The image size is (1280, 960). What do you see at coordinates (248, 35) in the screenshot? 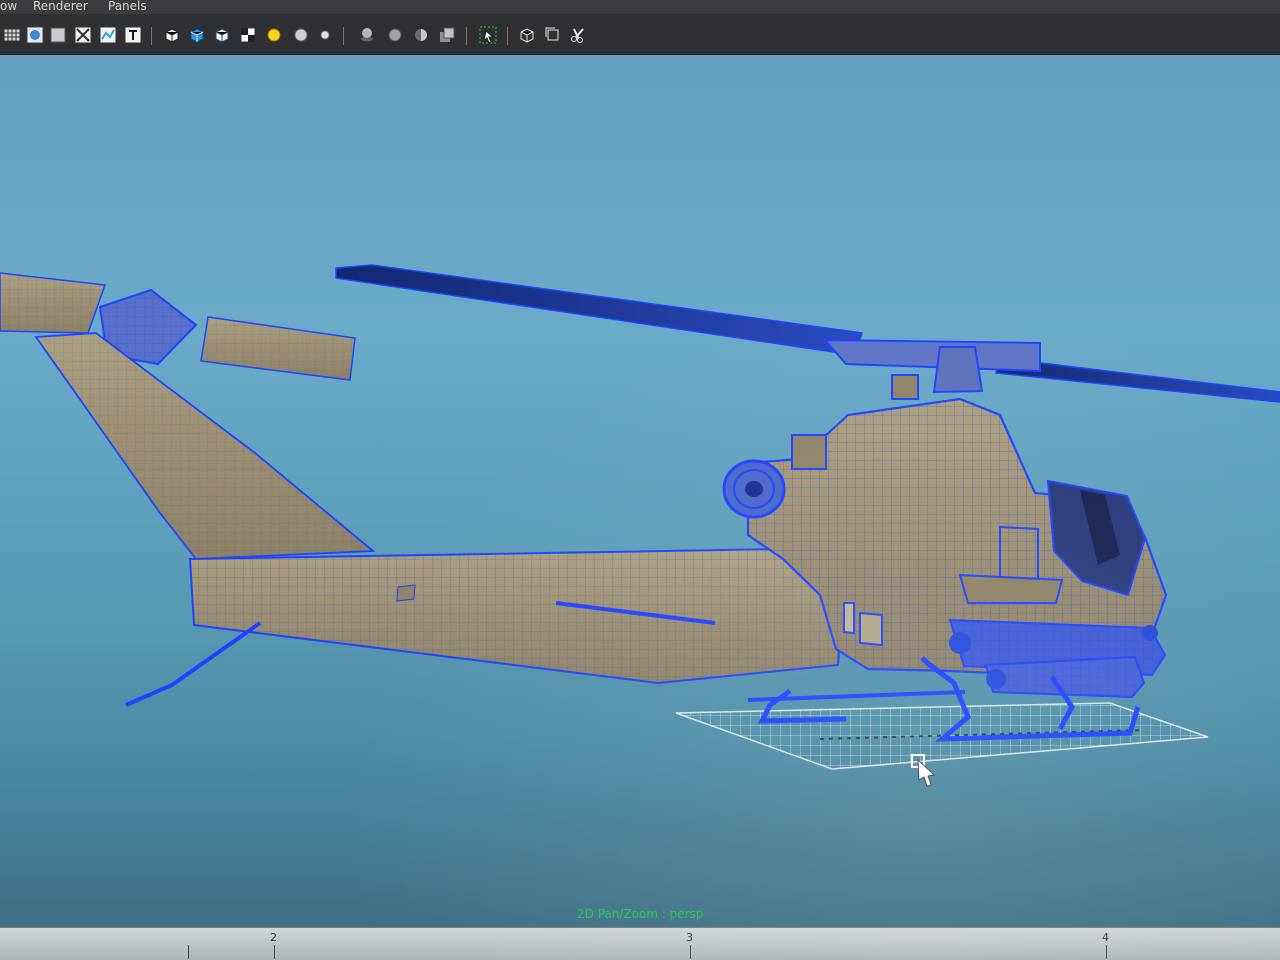
I see `checker-icon` at bounding box center [248, 35].